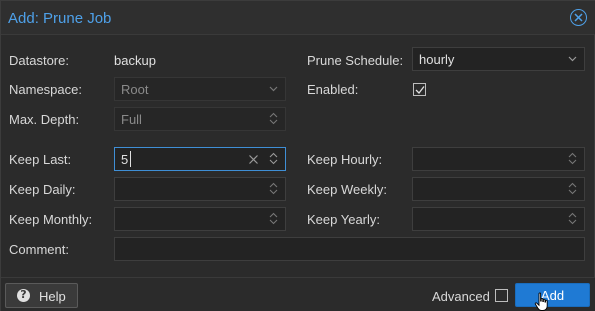 This screenshot has height=311, width=595. What do you see at coordinates (200, 219) in the screenshot?
I see `keep-monthly-input` at bounding box center [200, 219].